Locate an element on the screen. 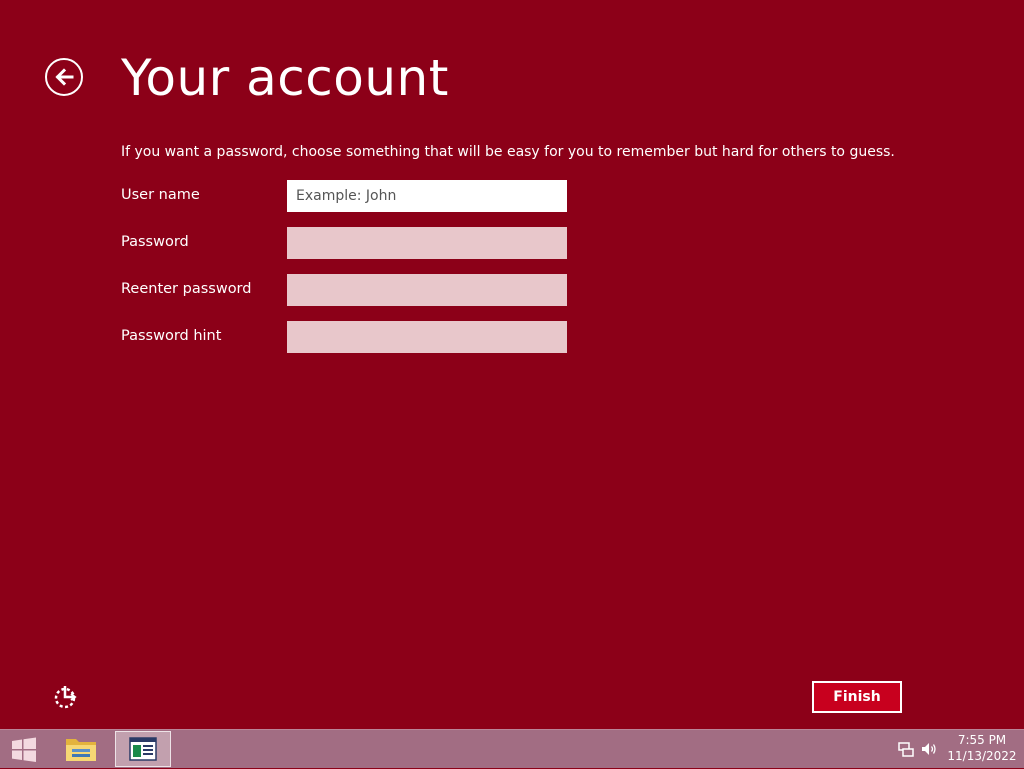 Image resolution: width=1024 pixels, height=769 pixels. clock-date: 11/13/2022 is located at coordinates (982, 756).